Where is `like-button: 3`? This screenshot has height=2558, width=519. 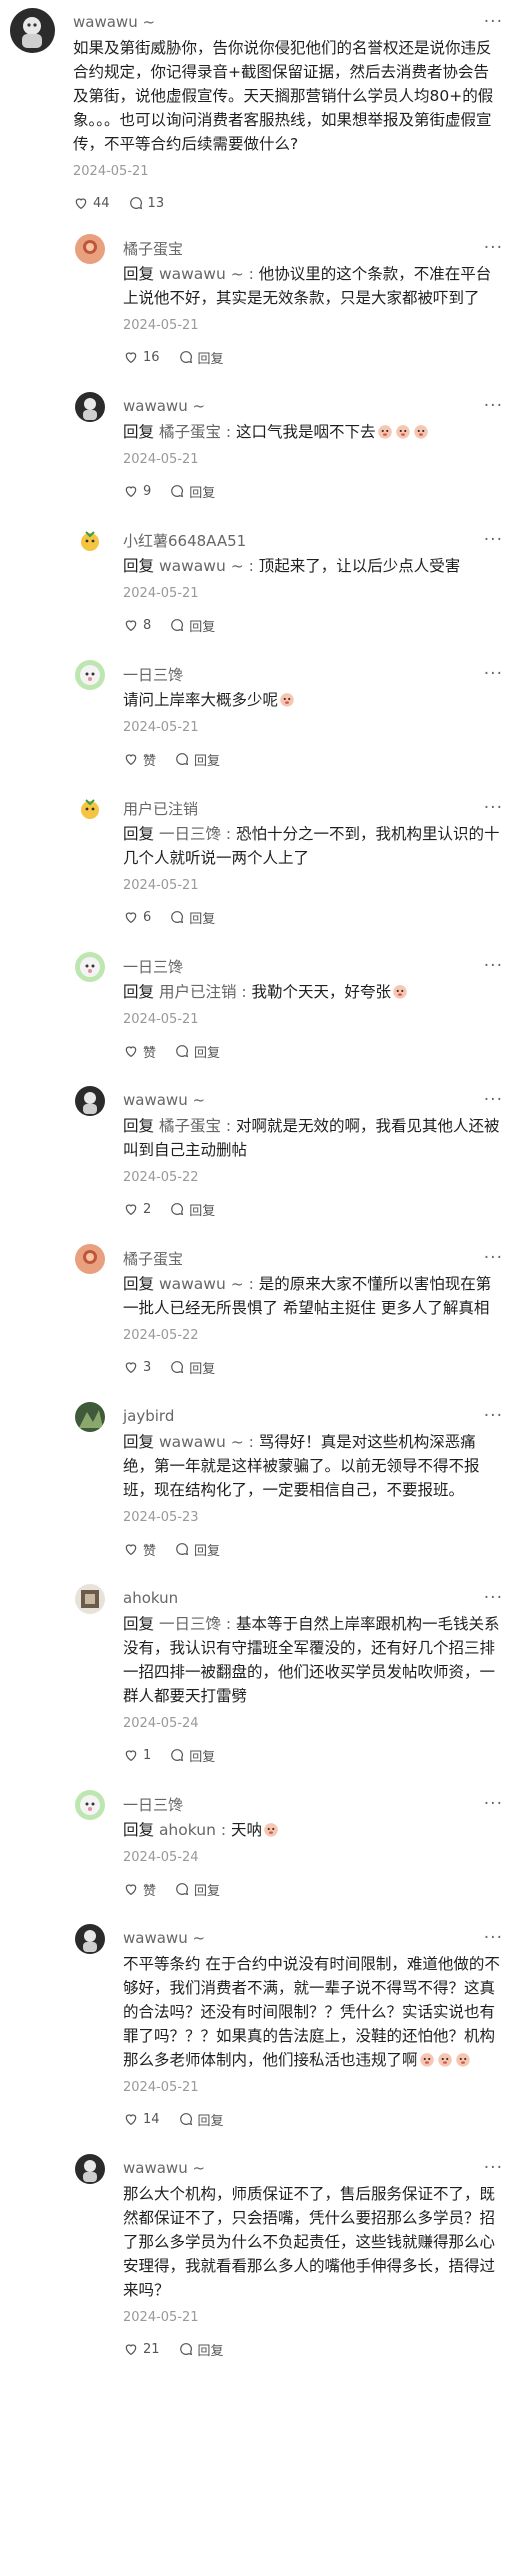
like-button: 3 is located at coordinates (137, 1367).